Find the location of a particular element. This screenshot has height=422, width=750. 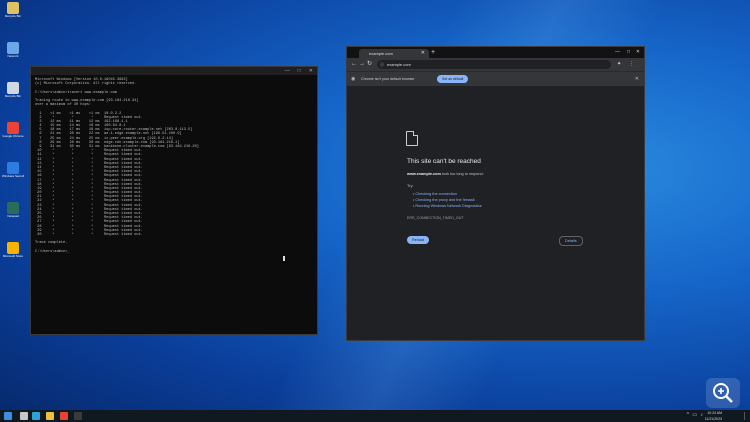

error-message: took too long to respond. is located at coordinates (462, 174).